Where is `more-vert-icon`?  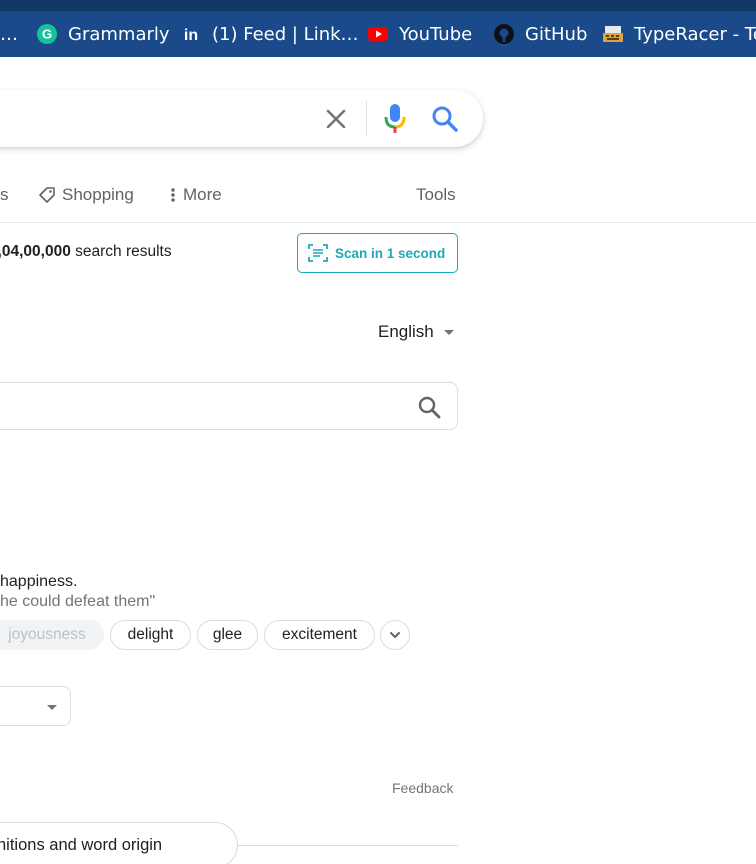 more-vert-icon is located at coordinates (173, 195).